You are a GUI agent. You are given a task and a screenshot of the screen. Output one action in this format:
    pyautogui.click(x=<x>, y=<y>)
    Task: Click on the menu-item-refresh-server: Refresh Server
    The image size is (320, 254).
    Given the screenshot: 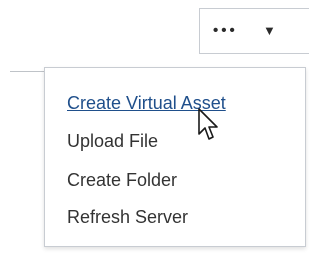 What is the action you would take?
    pyautogui.click(x=127, y=217)
    